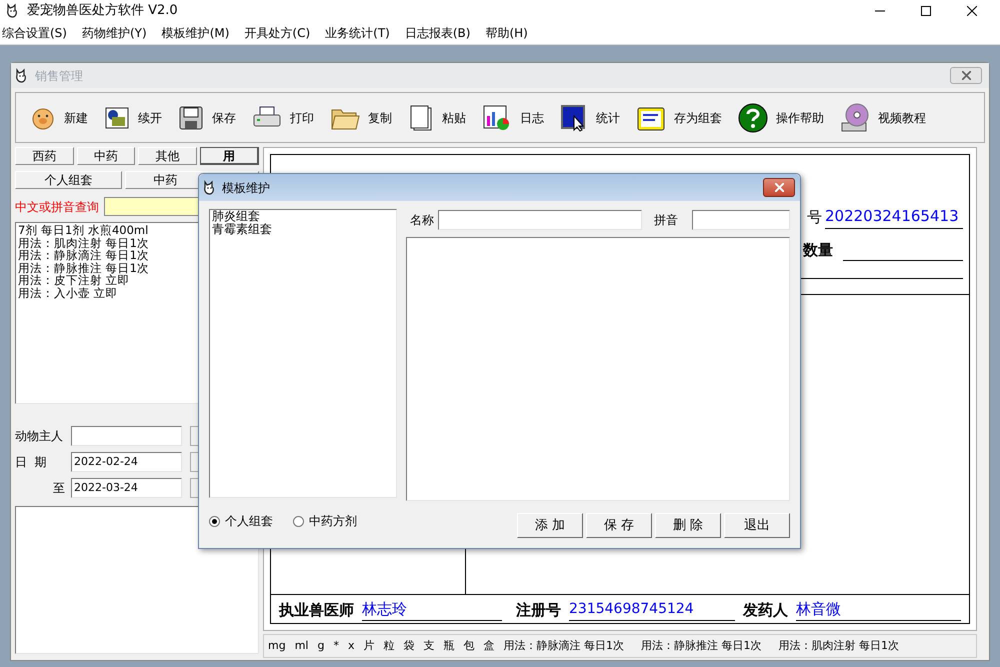 This screenshot has width=1000, height=667. I want to click on dialog-button: 删 除, so click(688, 525).